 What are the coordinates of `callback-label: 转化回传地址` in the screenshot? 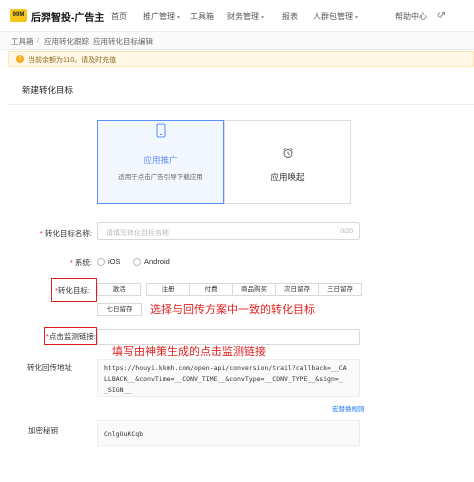 It's located at (49, 367).